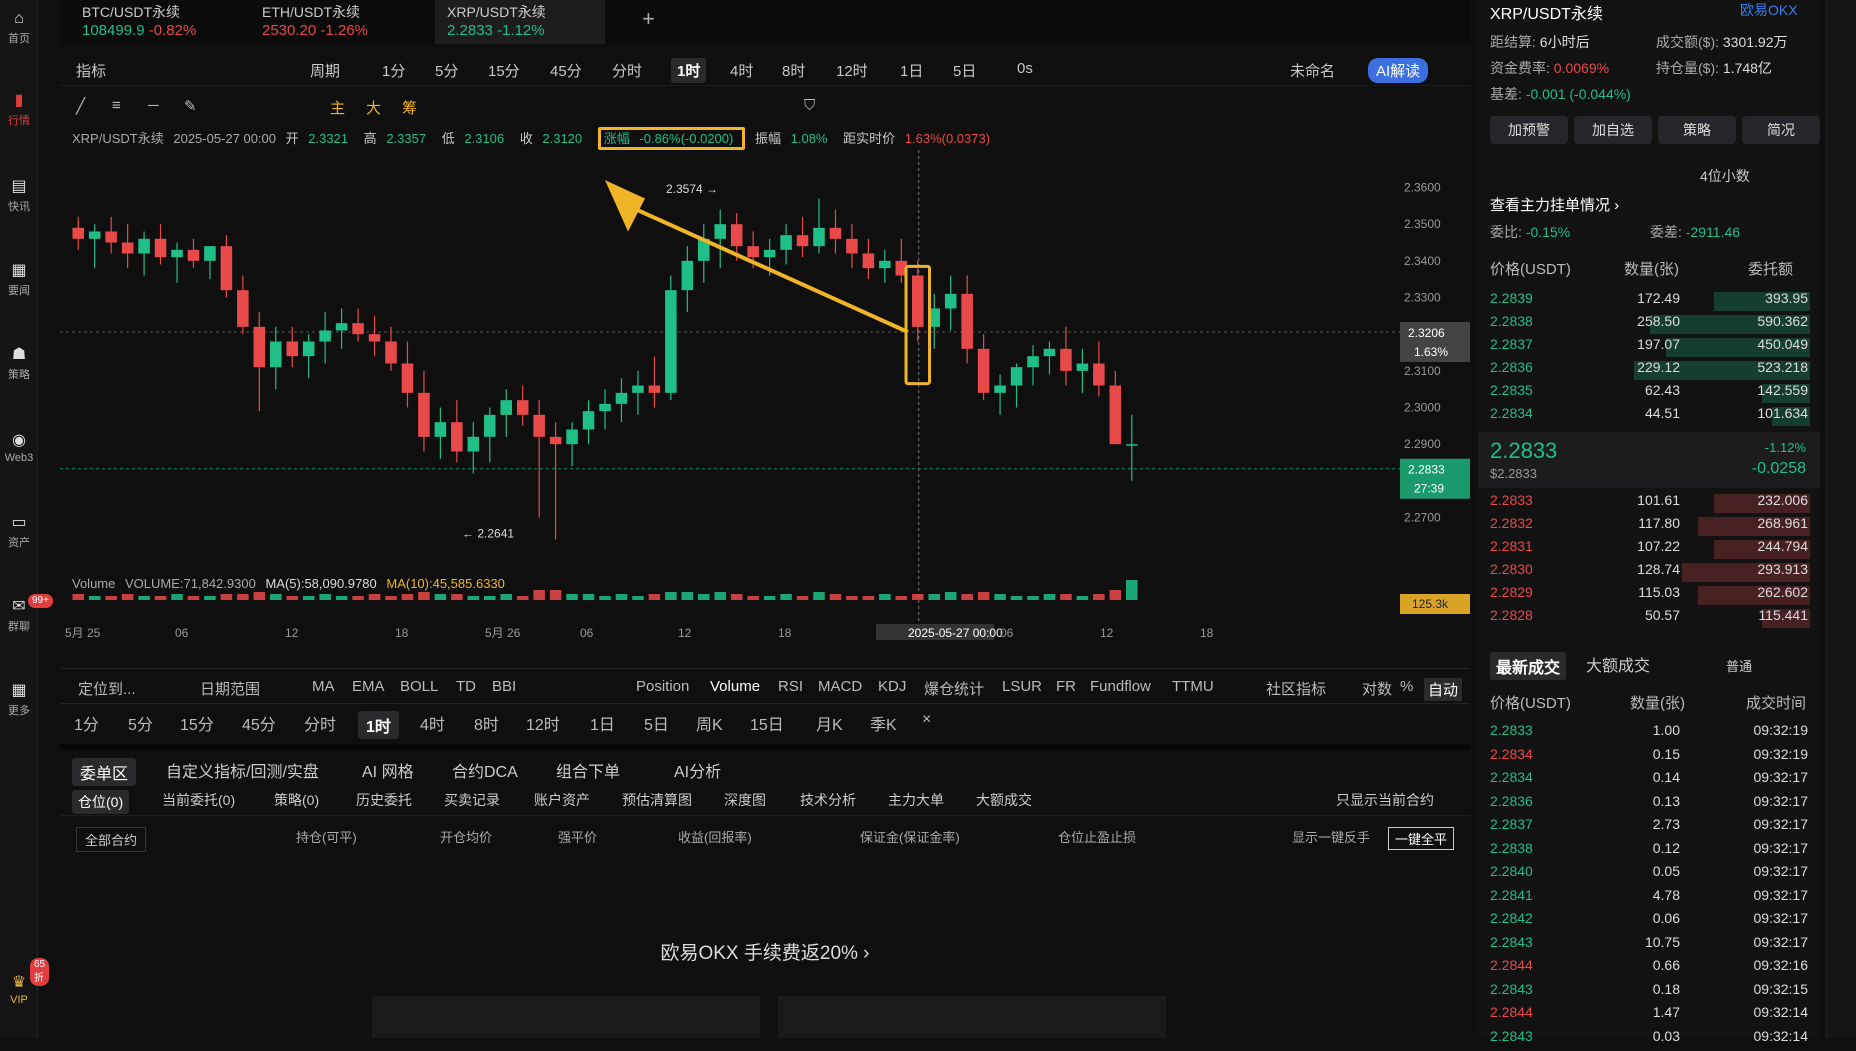 The image size is (1856, 1051). I want to click on tab-history: 历史委托, so click(384, 800).